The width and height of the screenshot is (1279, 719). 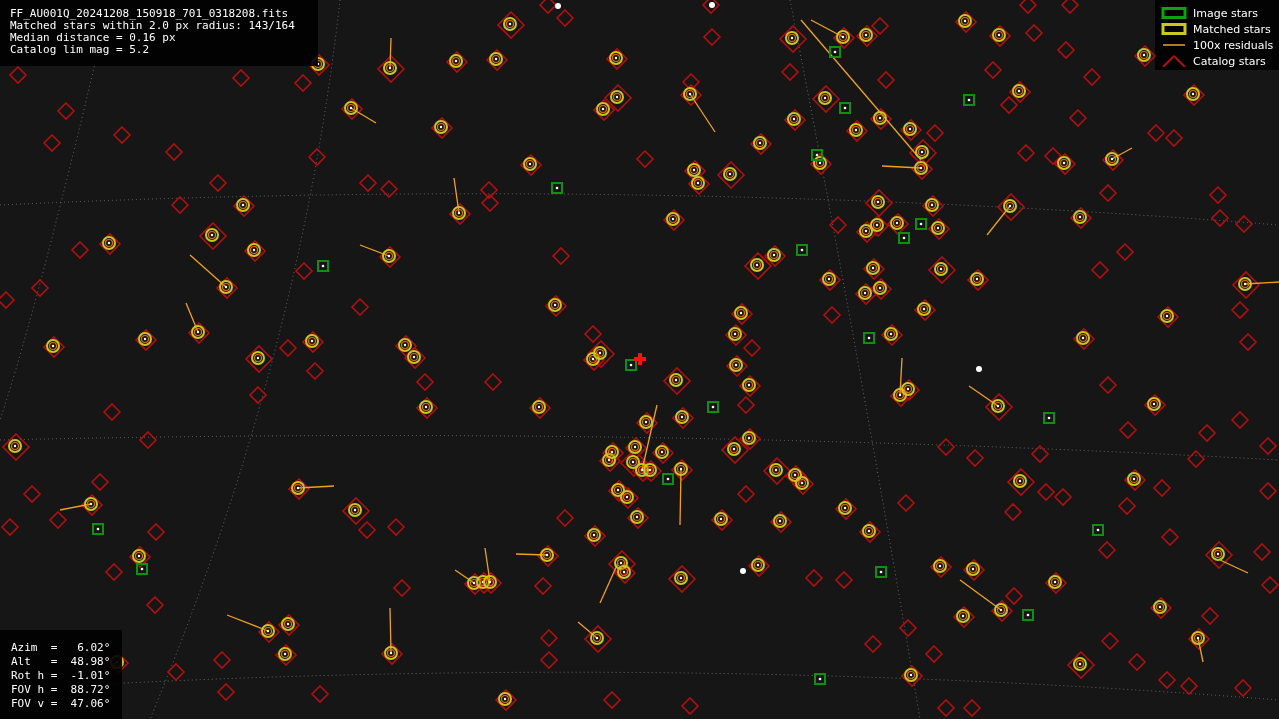 I want to click on crosshair-icon, so click(x=640, y=359).